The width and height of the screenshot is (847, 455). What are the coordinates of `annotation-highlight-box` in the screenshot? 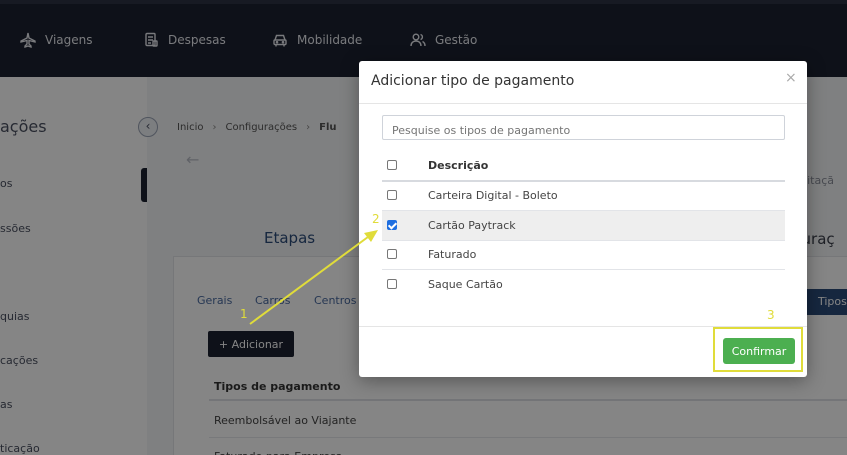 It's located at (758, 349).